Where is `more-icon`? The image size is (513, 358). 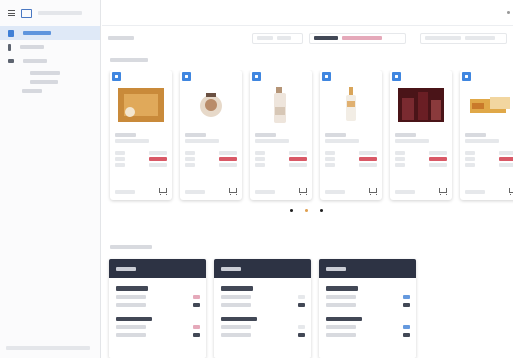 more-icon is located at coordinates (508, 12).